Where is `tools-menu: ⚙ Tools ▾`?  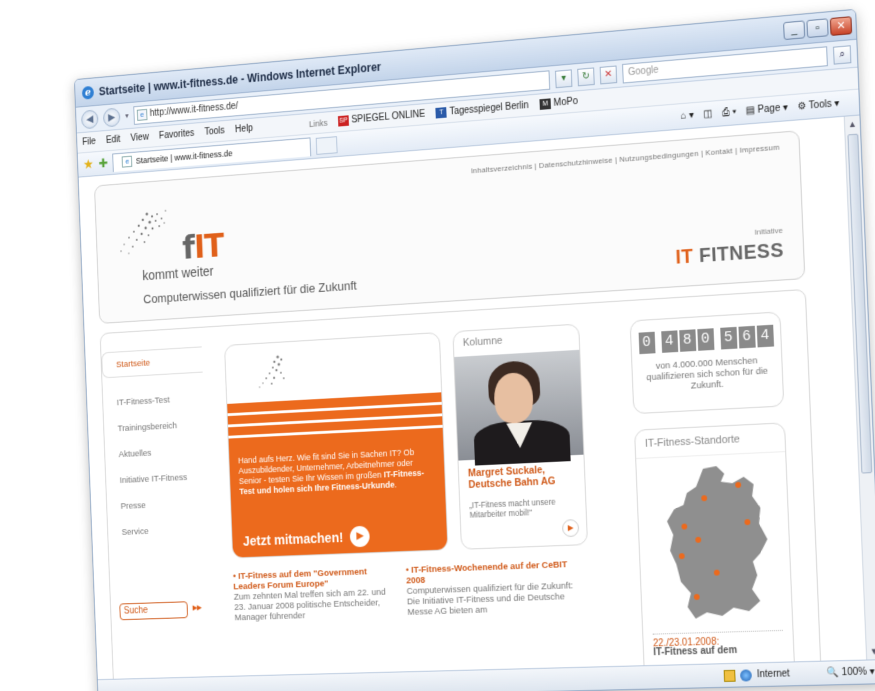
tools-menu: ⚙ Tools ▾ is located at coordinates (818, 105).